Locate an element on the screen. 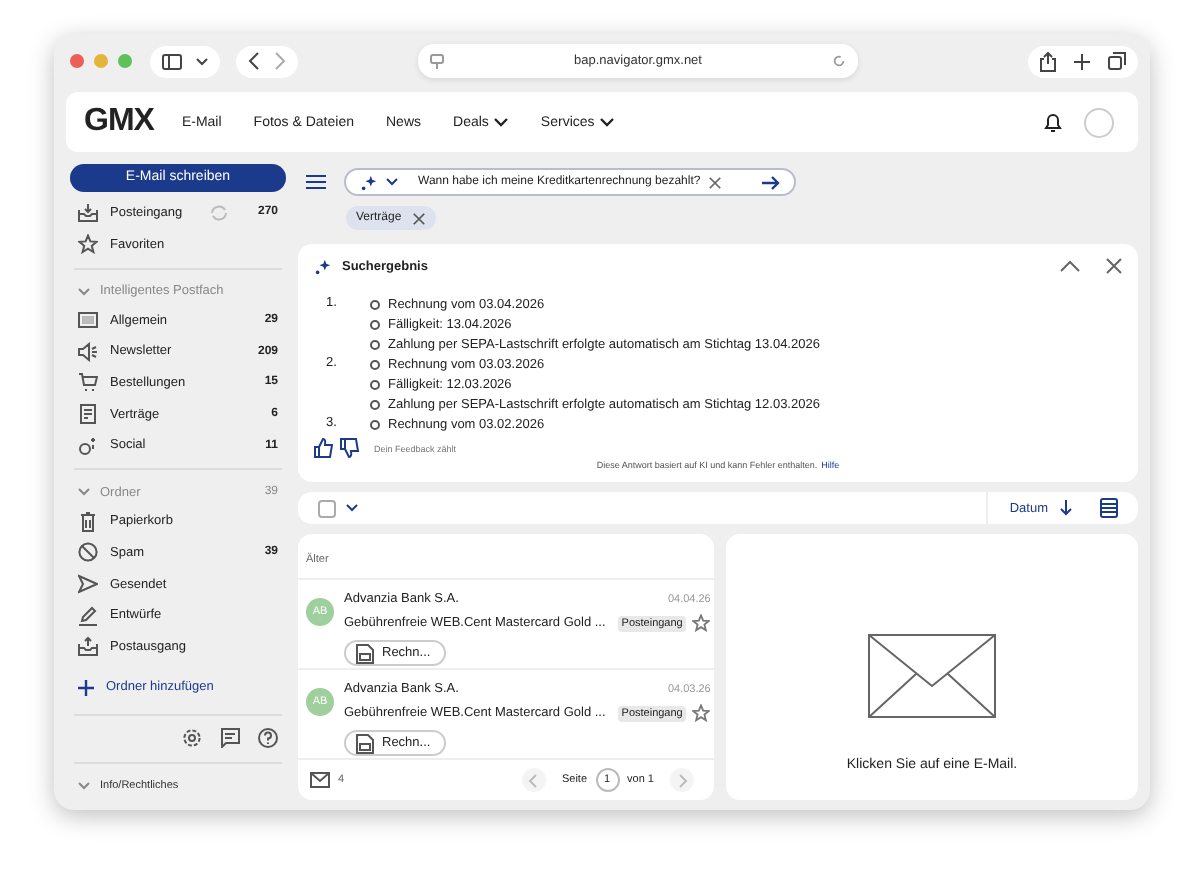 The width and height of the screenshot is (1200, 872). reload-icon is located at coordinates (839, 61).